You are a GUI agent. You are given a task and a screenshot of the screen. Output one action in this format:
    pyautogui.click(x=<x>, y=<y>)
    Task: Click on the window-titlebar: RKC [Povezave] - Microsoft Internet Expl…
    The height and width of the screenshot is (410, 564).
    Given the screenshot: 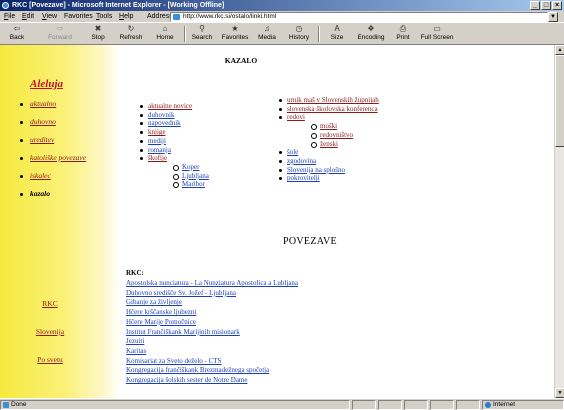 What is the action you would take?
    pyautogui.click(x=282, y=5)
    